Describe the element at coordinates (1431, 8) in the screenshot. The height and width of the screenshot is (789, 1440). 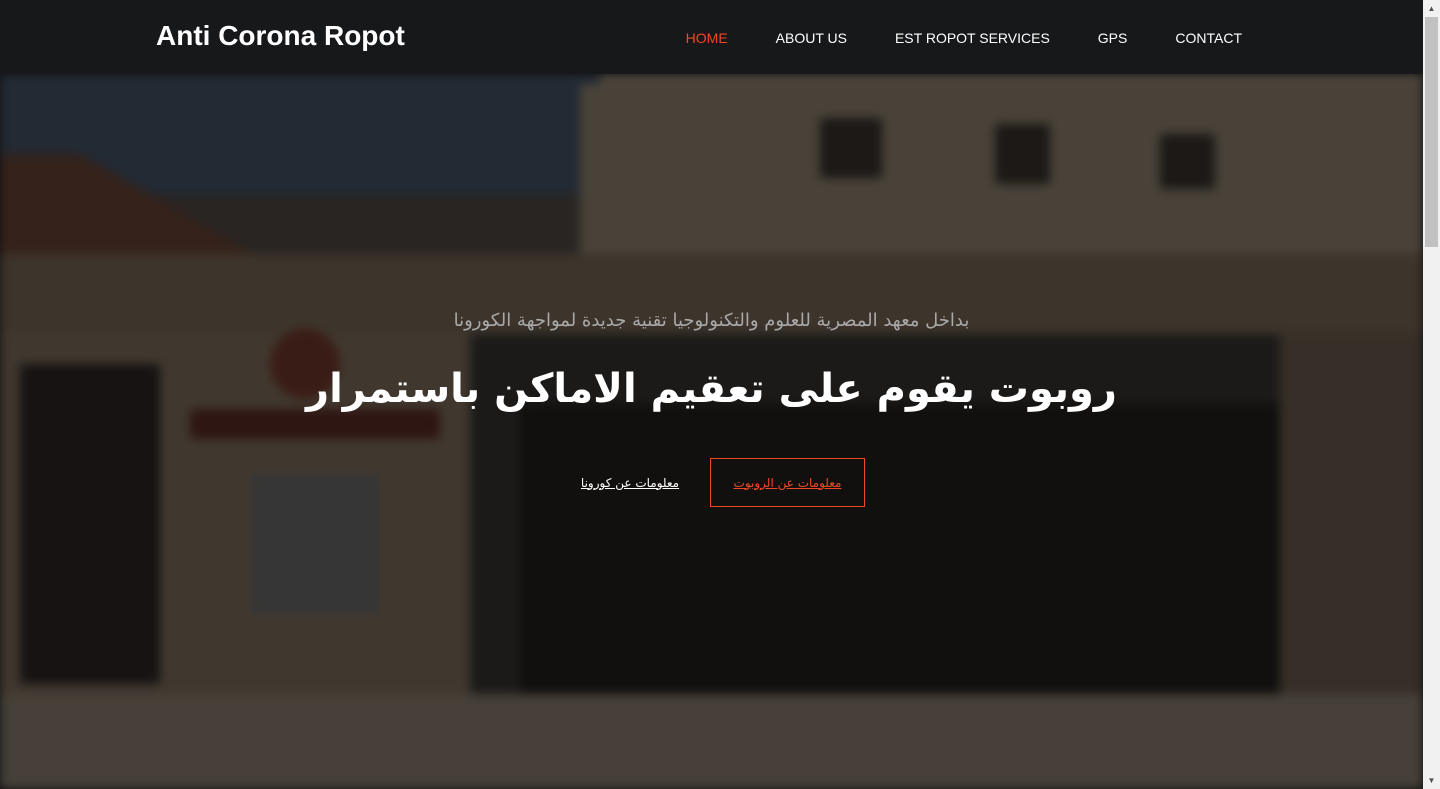
I see `scroll-up-arrow-icon: ▲` at that location.